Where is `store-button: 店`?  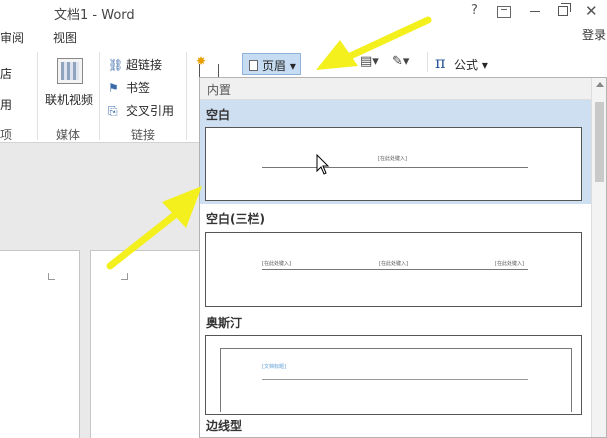 store-button: 店 is located at coordinates (6, 73).